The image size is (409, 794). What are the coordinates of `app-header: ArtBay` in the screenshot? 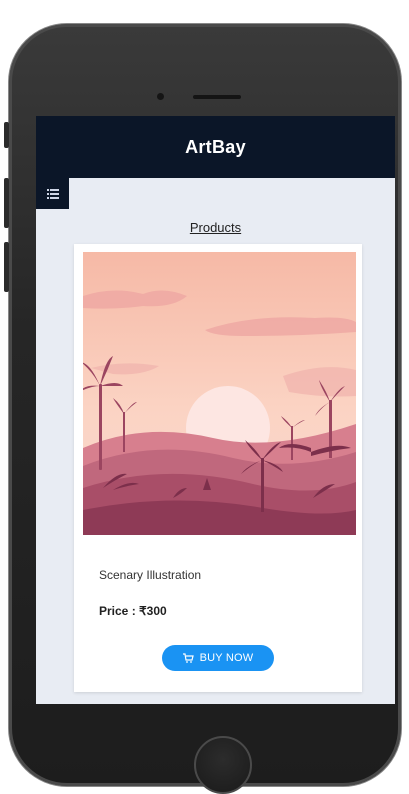 It's located at (215, 147).